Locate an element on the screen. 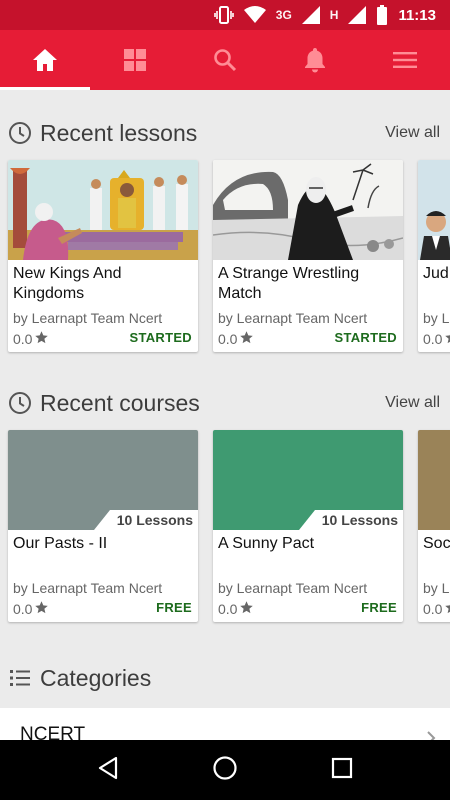 The height and width of the screenshot is (800, 450). wifi-icon is located at coordinates (254, 15).